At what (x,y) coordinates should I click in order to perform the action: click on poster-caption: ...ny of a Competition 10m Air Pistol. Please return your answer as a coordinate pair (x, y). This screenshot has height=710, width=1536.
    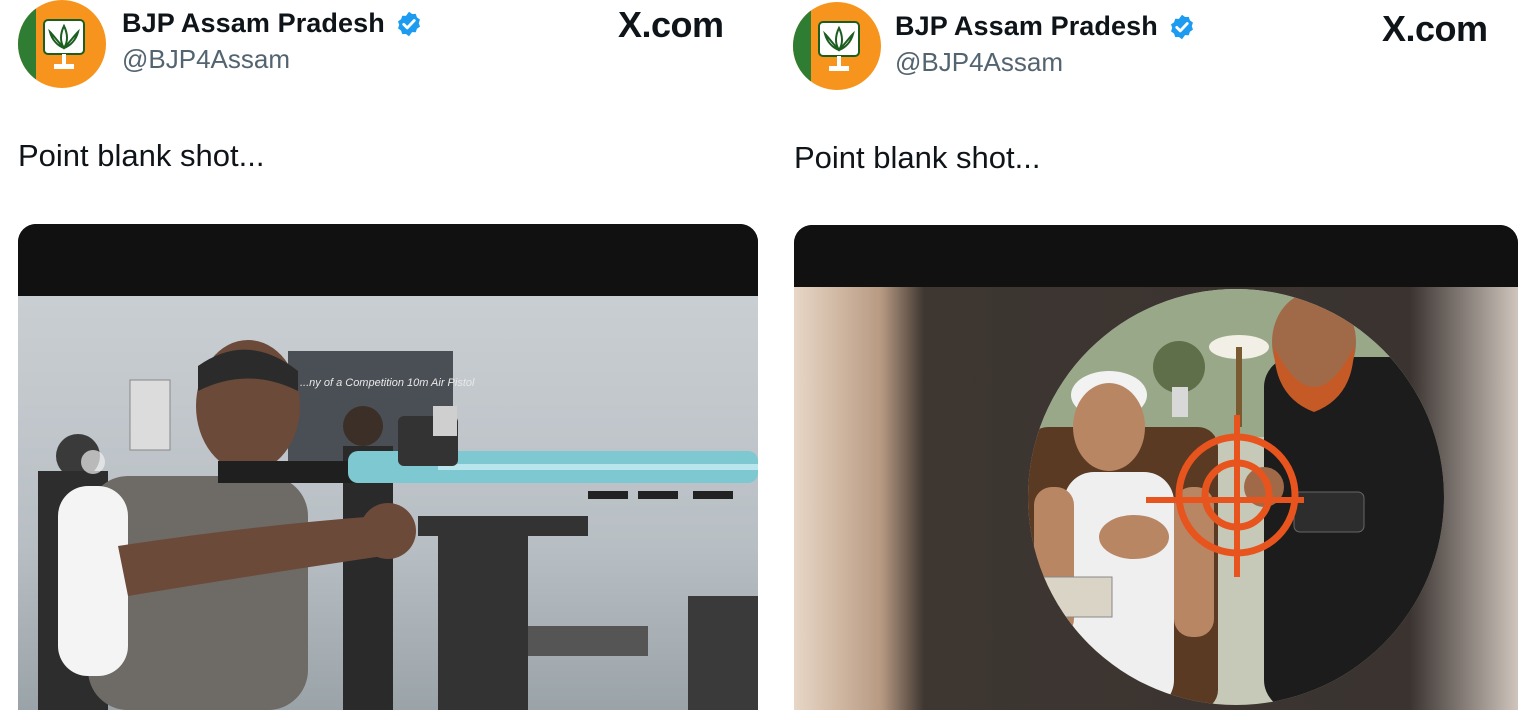
    Looking at the image, I should click on (387, 383).